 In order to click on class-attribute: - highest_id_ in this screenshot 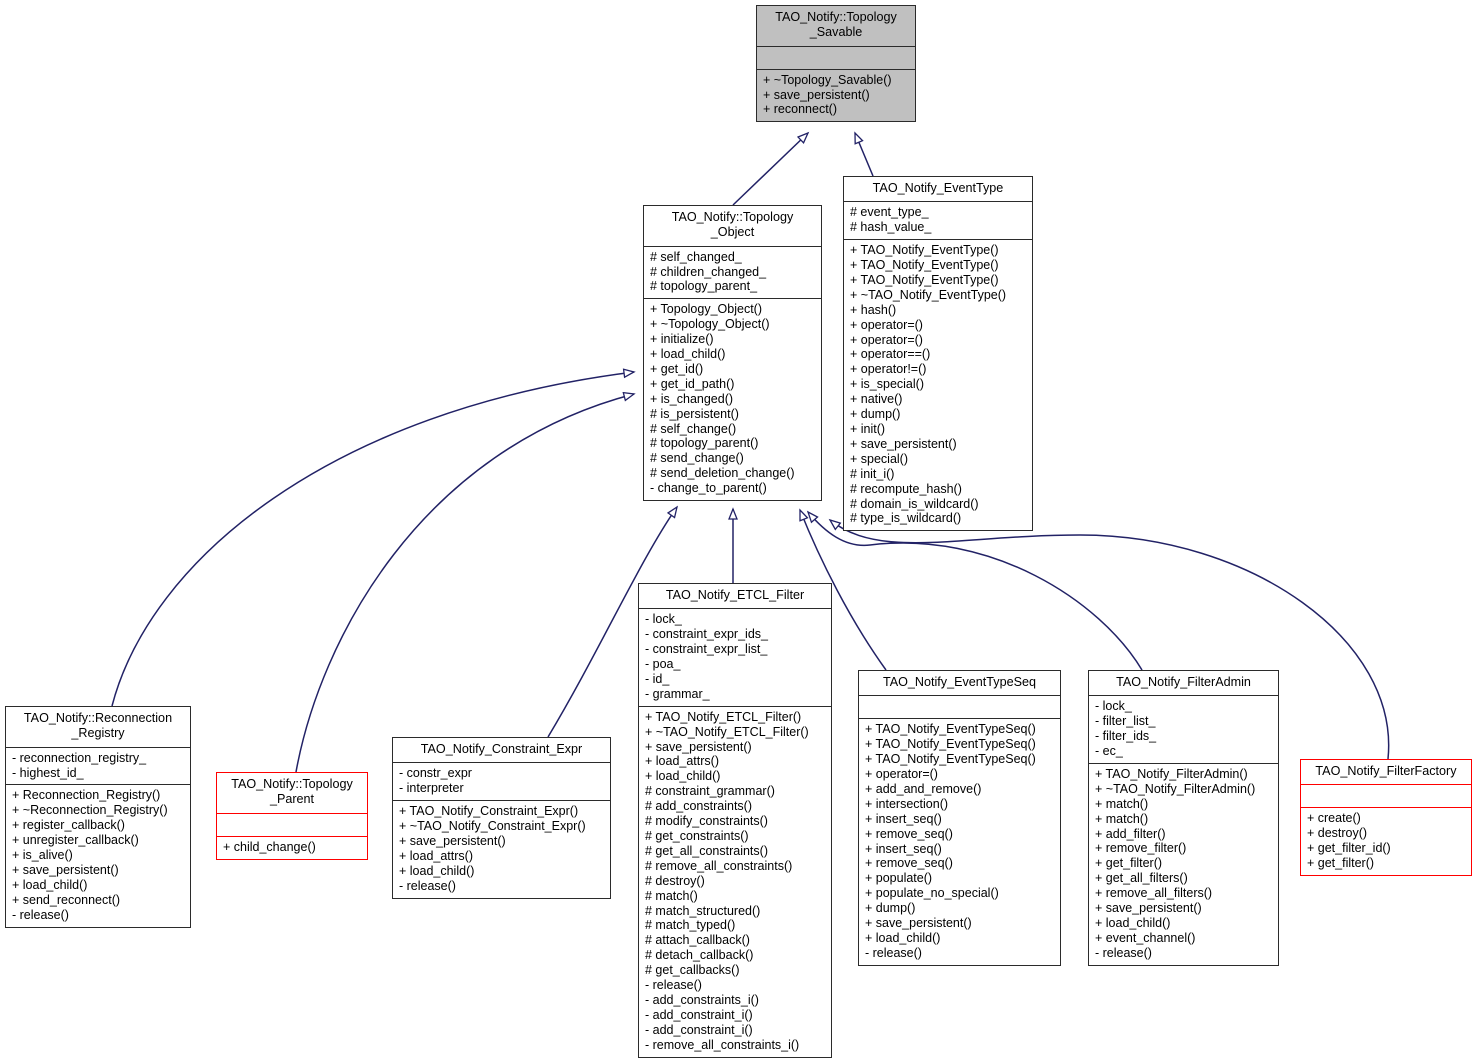, I will do `click(48, 772)`.